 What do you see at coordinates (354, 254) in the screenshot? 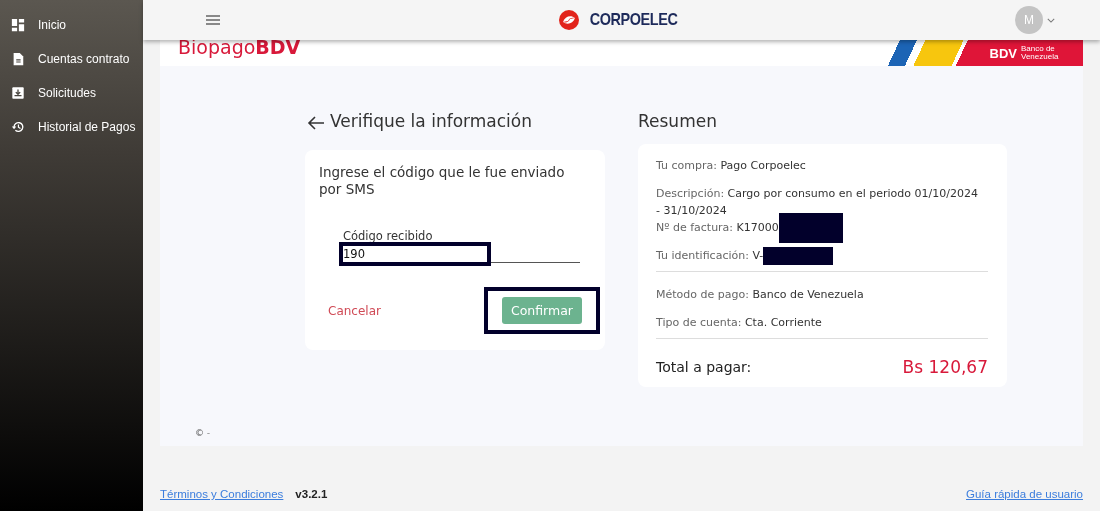
I see `field-value: 190` at bounding box center [354, 254].